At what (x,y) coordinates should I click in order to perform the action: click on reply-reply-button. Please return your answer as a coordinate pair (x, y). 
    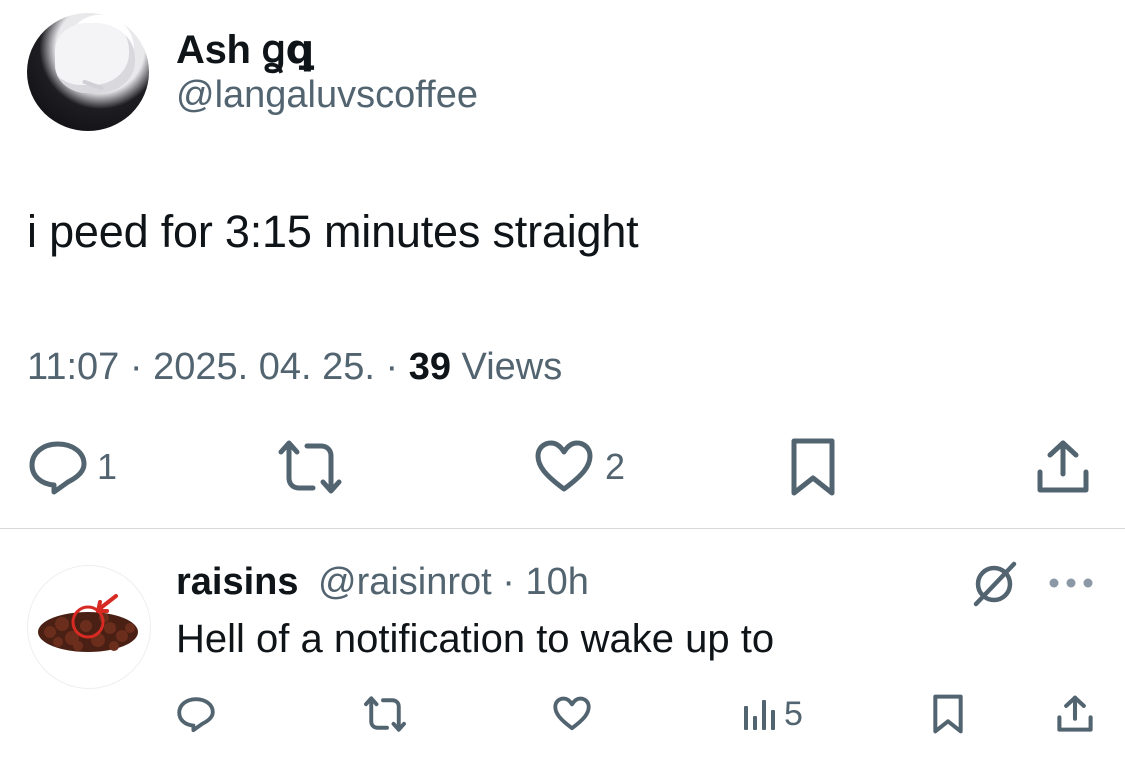
    Looking at the image, I should click on (196, 714).